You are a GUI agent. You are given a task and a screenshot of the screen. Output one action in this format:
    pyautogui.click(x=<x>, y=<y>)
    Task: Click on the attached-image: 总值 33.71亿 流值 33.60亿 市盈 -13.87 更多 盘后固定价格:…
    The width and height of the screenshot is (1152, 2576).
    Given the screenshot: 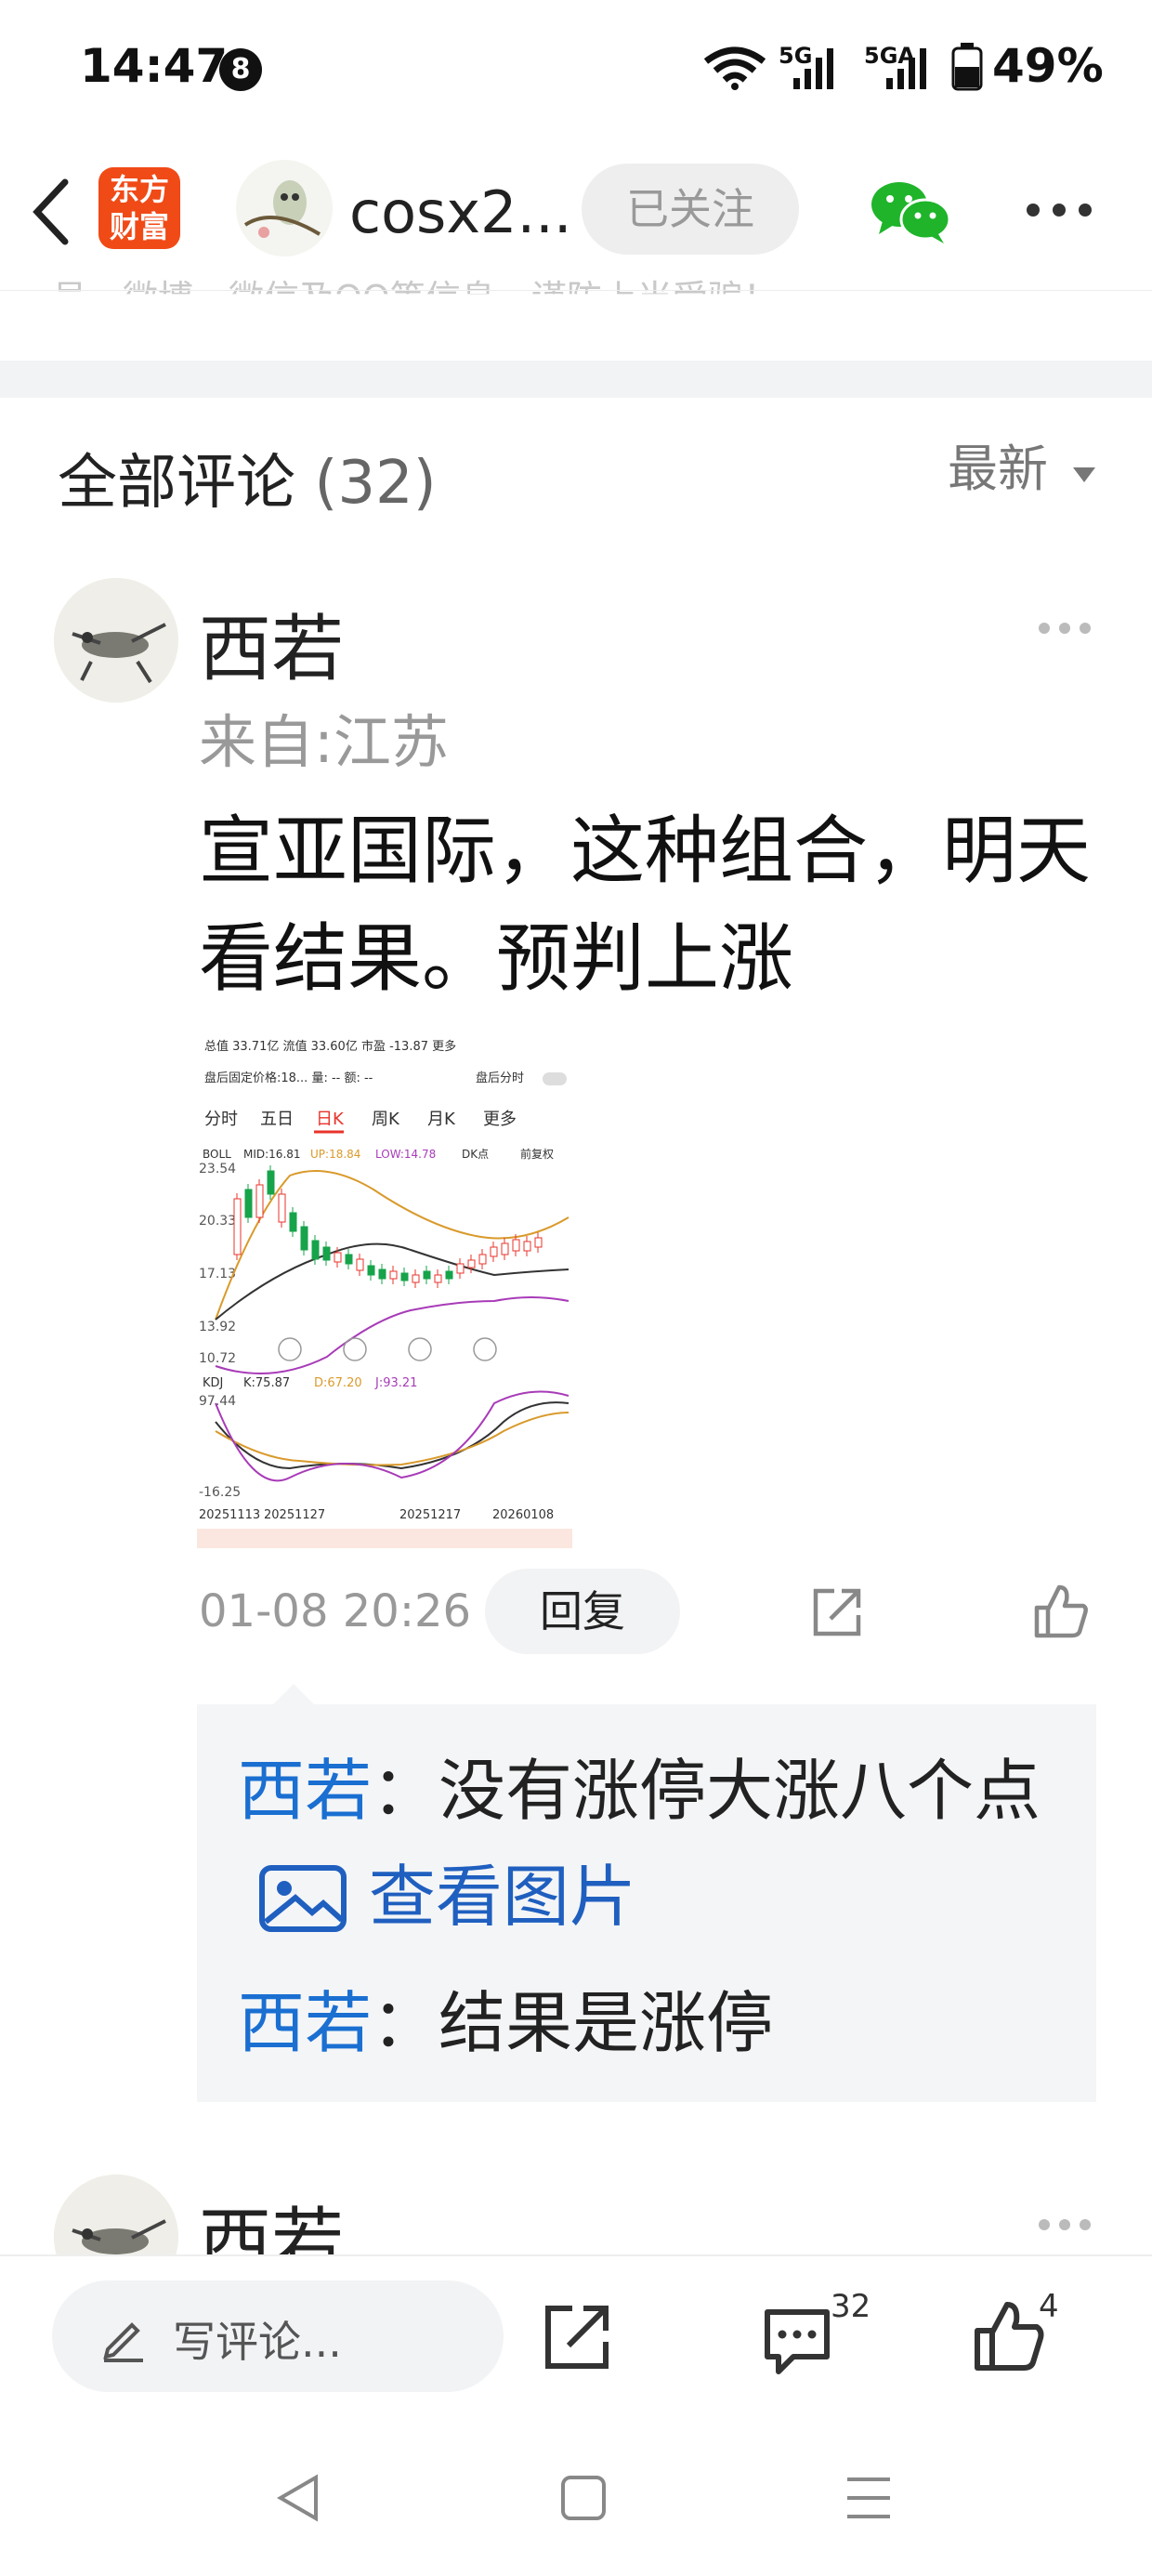 What is the action you would take?
    pyautogui.click(x=384, y=1290)
    